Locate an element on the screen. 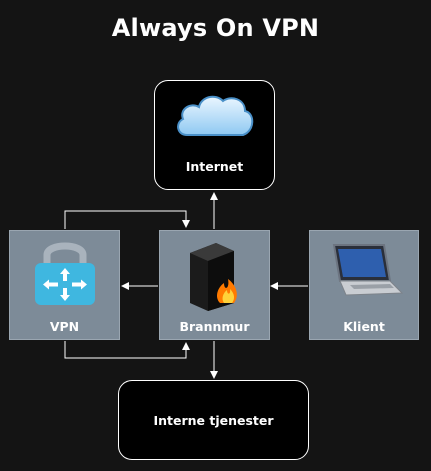 This screenshot has height=471, width=431. firewall-node: Brannmur is located at coordinates (214, 285).